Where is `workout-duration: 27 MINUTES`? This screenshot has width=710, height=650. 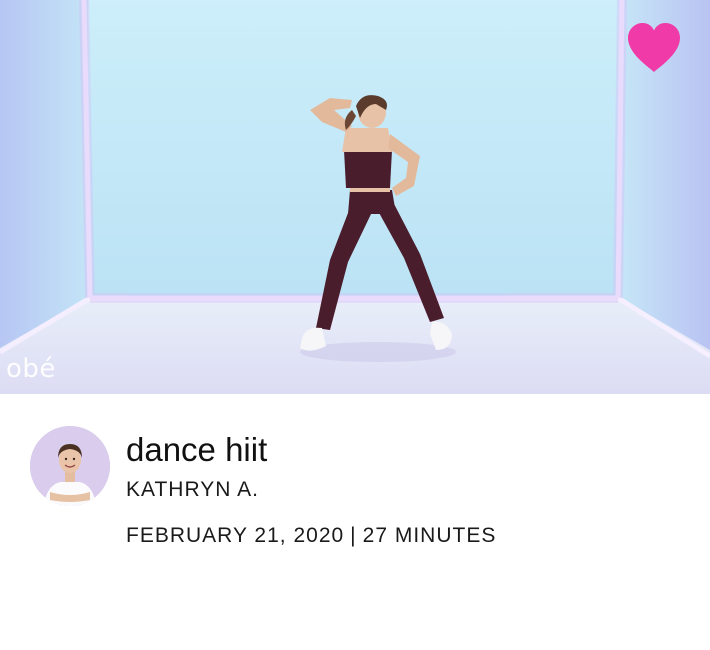 workout-duration: 27 MINUTES is located at coordinates (429, 535).